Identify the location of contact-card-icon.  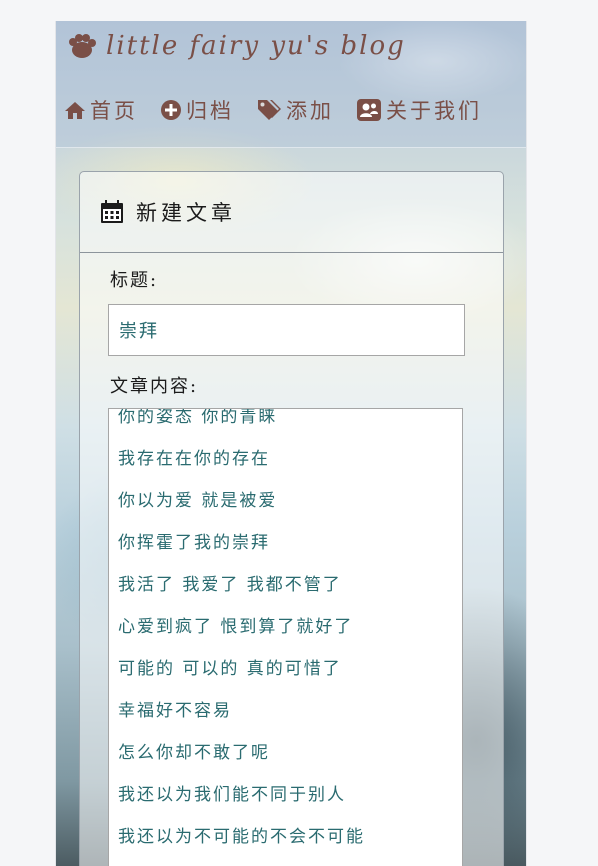
(369, 110).